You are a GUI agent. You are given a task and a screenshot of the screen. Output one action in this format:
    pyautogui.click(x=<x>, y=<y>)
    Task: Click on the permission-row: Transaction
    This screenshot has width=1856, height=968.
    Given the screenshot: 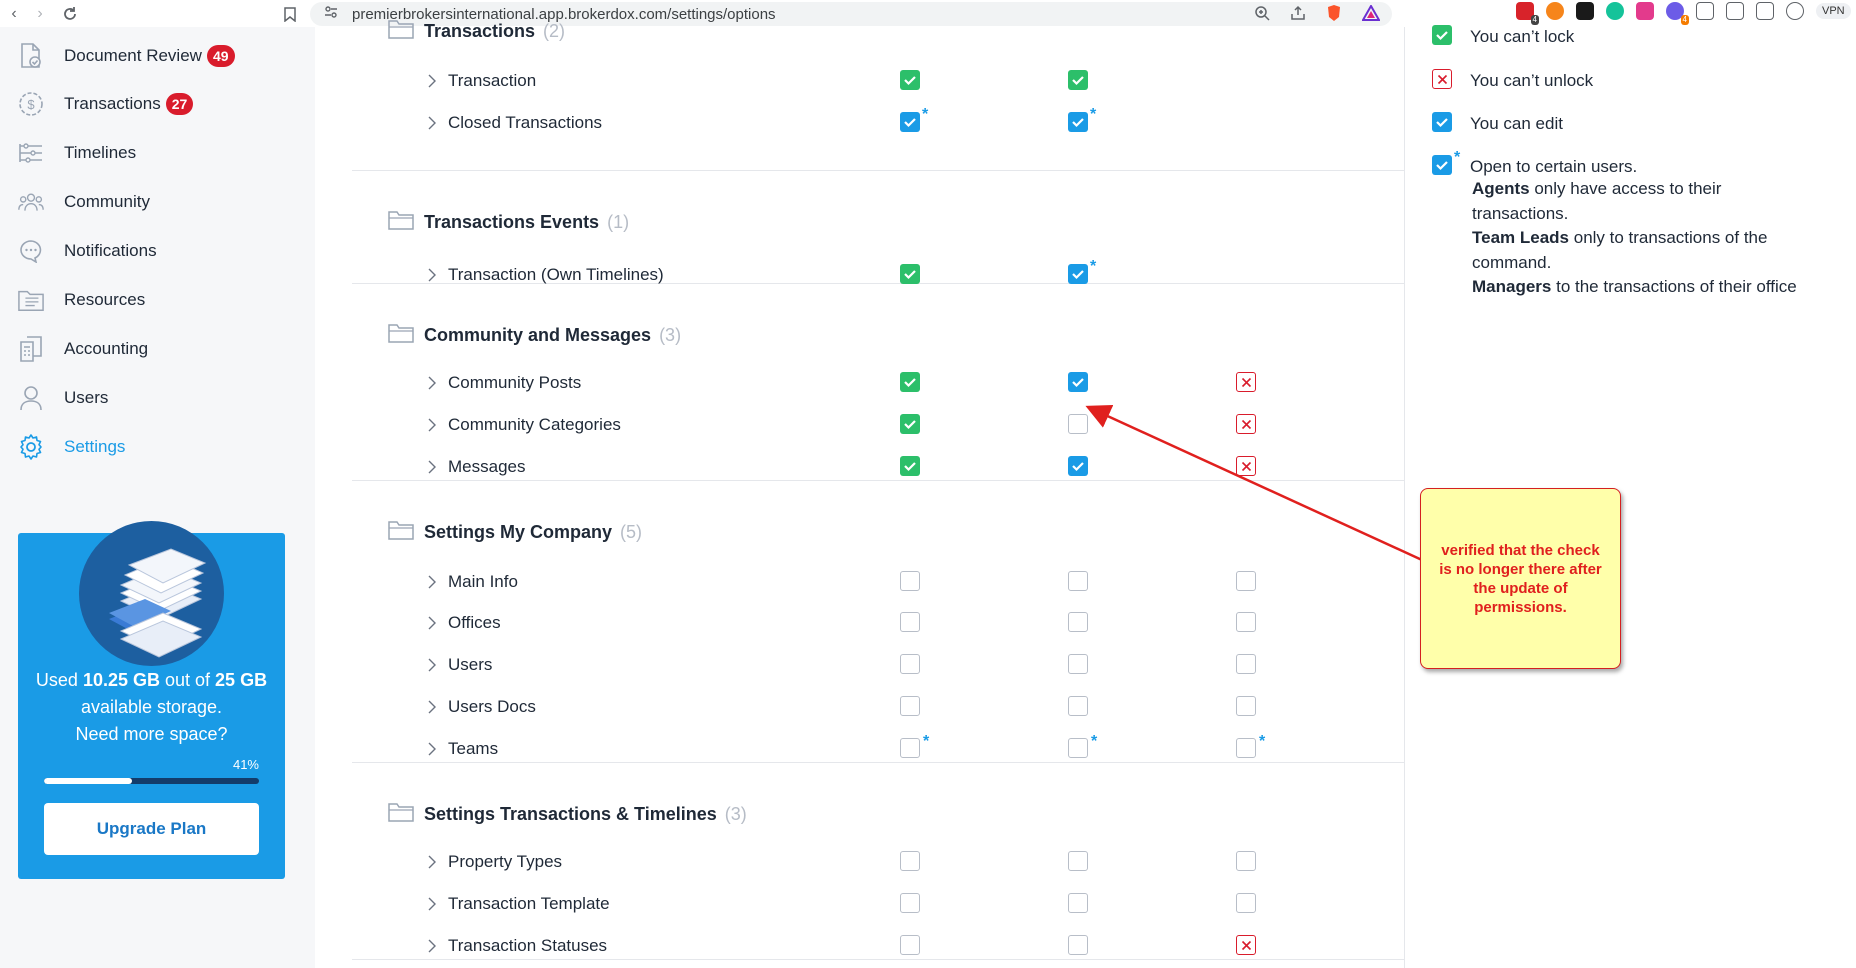 What is the action you would take?
    pyautogui.click(x=482, y=81)
    